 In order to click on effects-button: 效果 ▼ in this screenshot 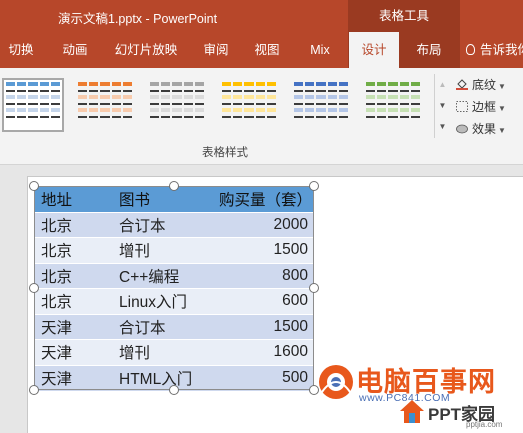, I will do `click(489, 129)`.